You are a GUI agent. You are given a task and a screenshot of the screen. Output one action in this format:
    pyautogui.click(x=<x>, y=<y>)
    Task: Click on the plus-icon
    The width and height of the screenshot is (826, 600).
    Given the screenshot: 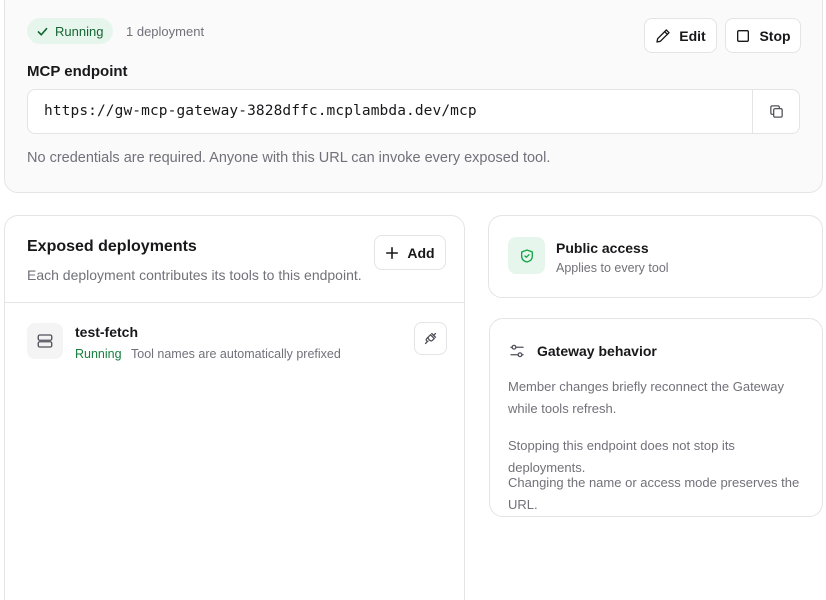 What is the action you would take?
    pyautogui.click(x=392, y=252)
    